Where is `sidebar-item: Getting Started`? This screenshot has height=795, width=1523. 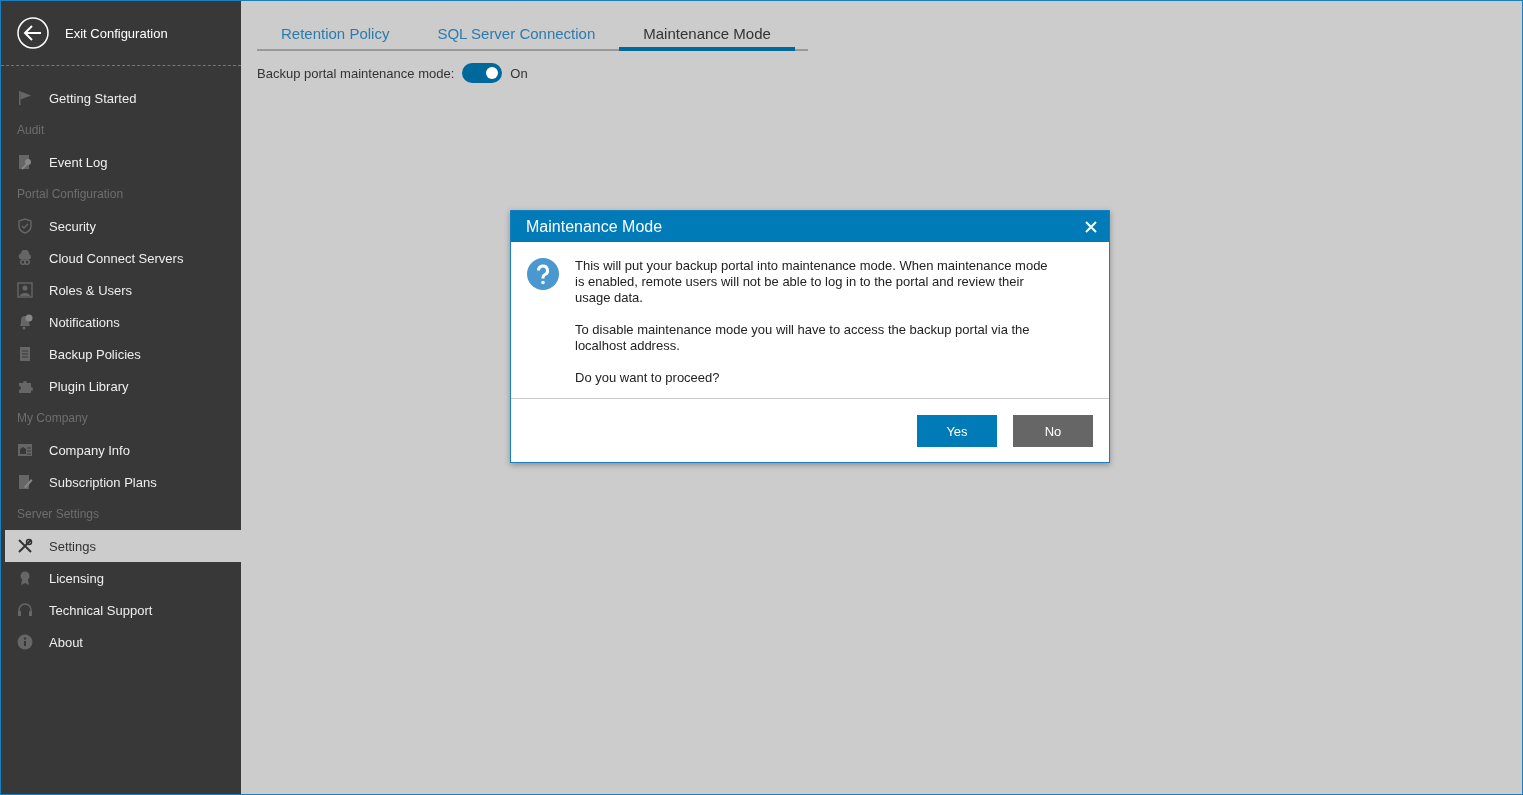
sidebar-item: Getting Started is located at coordinates (121, 98).